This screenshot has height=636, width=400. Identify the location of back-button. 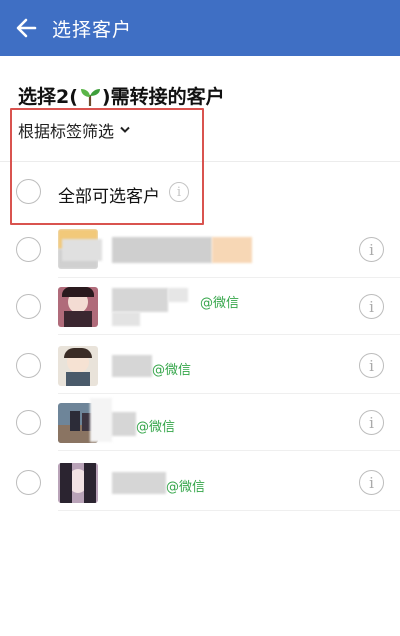
(26, 28).